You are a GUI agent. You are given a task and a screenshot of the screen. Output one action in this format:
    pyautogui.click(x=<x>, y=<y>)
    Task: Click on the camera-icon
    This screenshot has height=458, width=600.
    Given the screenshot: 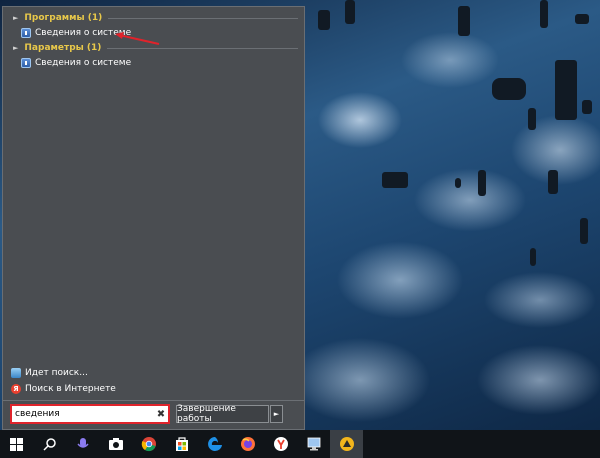 What is the action you would take?
    pyautogui.click(x=115, y=444)
    